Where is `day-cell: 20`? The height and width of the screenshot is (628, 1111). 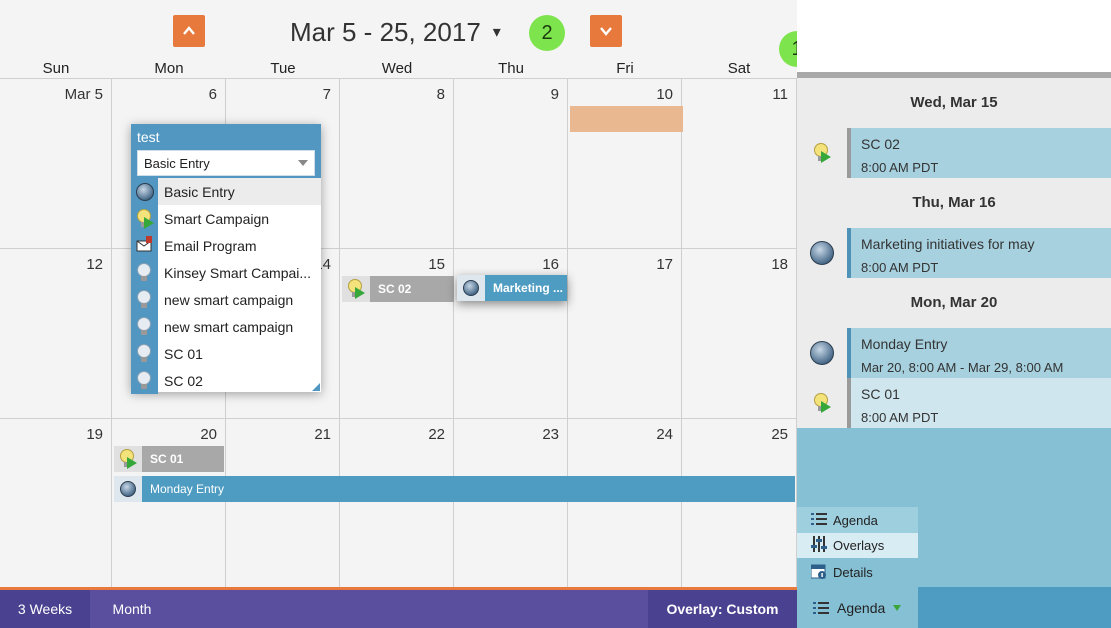
day-cell: 20 is located at coordinates (169, 503).